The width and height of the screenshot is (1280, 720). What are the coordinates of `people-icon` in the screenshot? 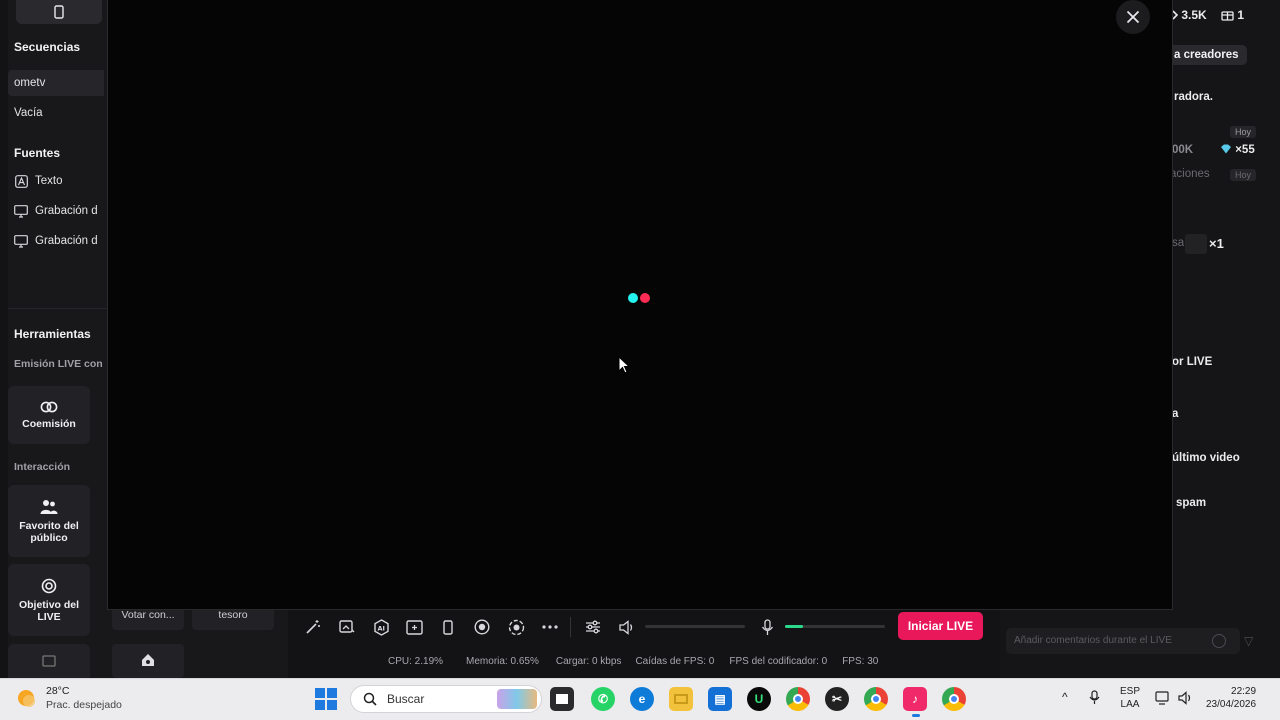 It's located at (49, 506).